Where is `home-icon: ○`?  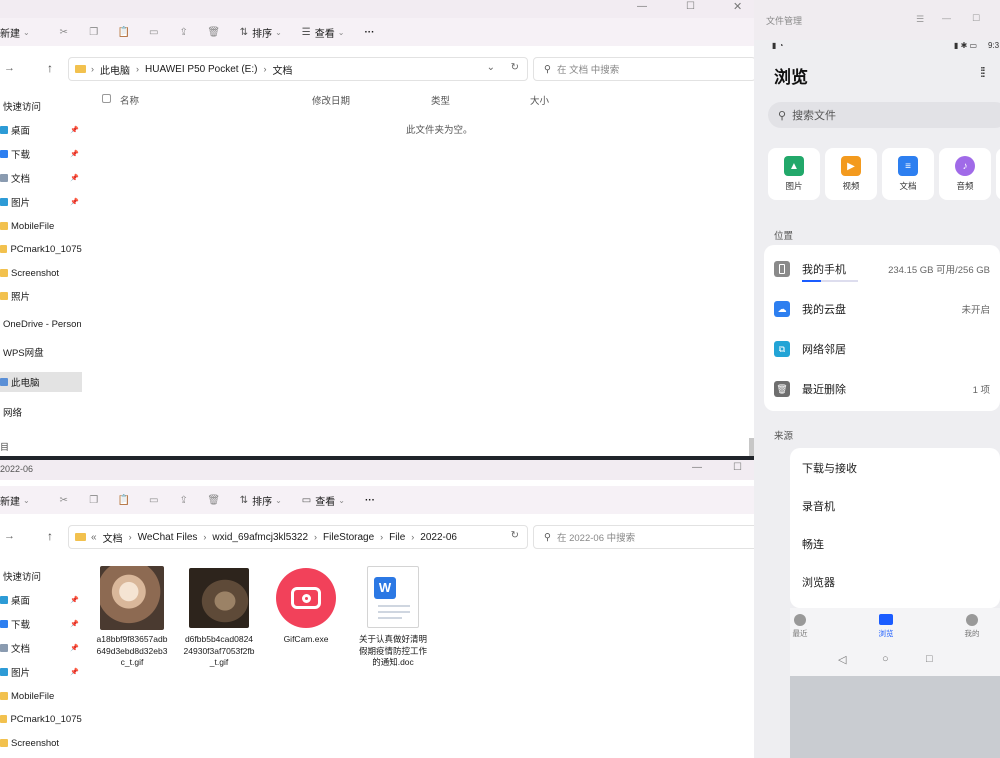 home-icon: ○ is located at coordinates (885, 659).